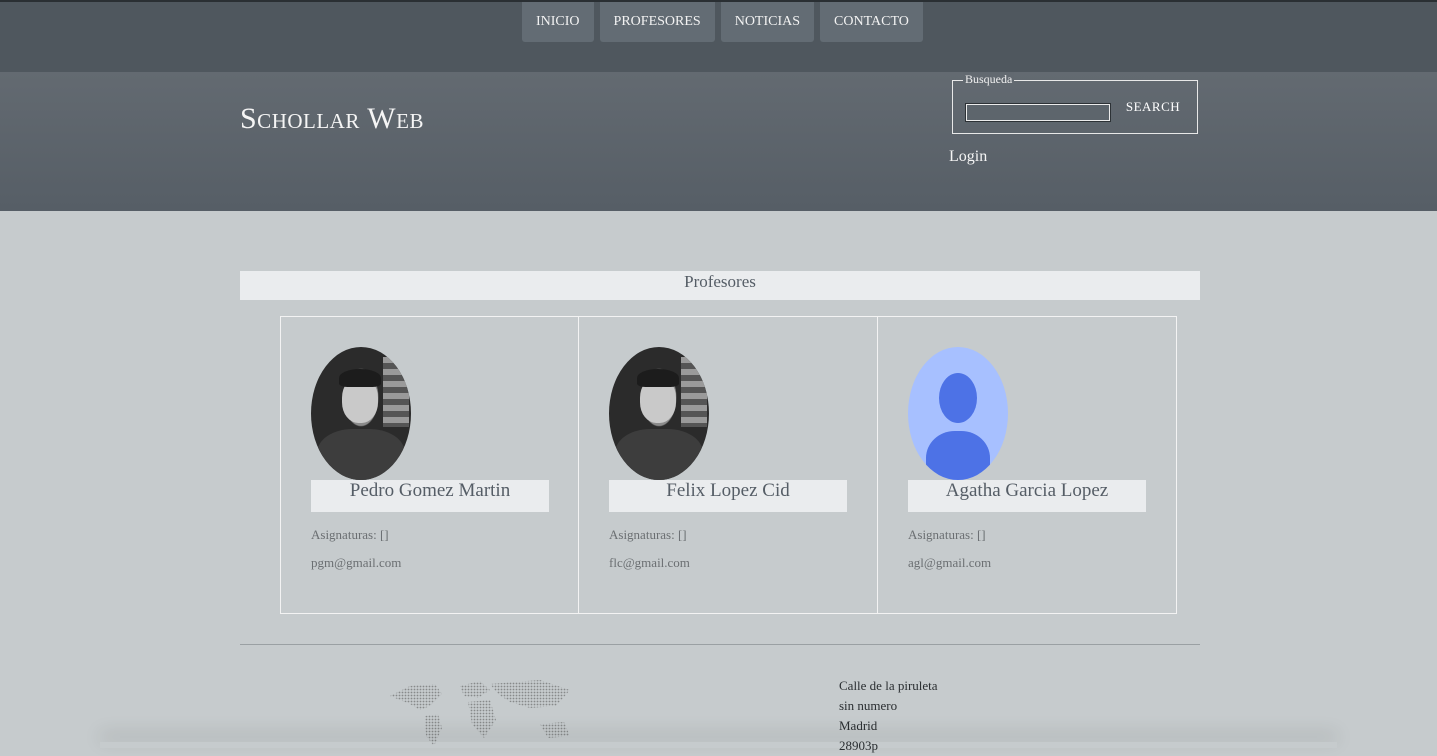 The image size is (1437, 756). I want to click on teacher-name: Pedro Gomez Martin, so click(430, 496).